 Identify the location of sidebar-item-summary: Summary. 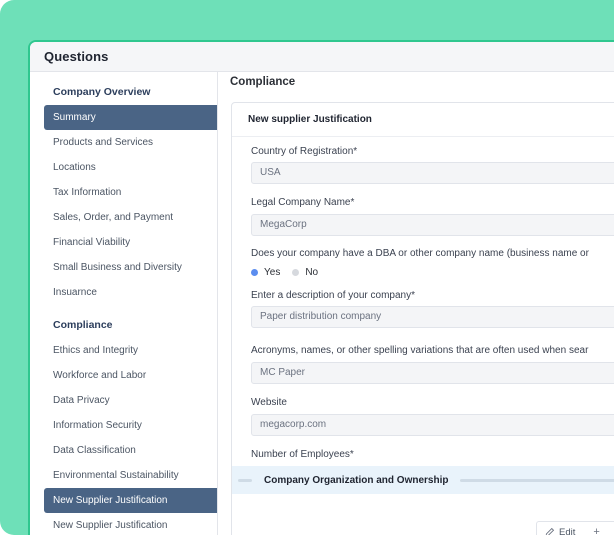
(130, 117).